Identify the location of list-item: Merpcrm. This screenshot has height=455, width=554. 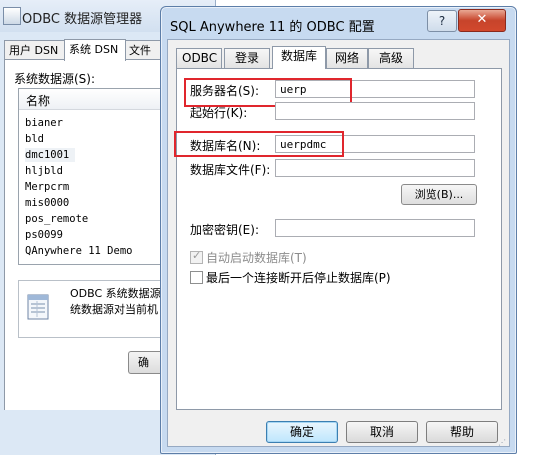
(47, 187).